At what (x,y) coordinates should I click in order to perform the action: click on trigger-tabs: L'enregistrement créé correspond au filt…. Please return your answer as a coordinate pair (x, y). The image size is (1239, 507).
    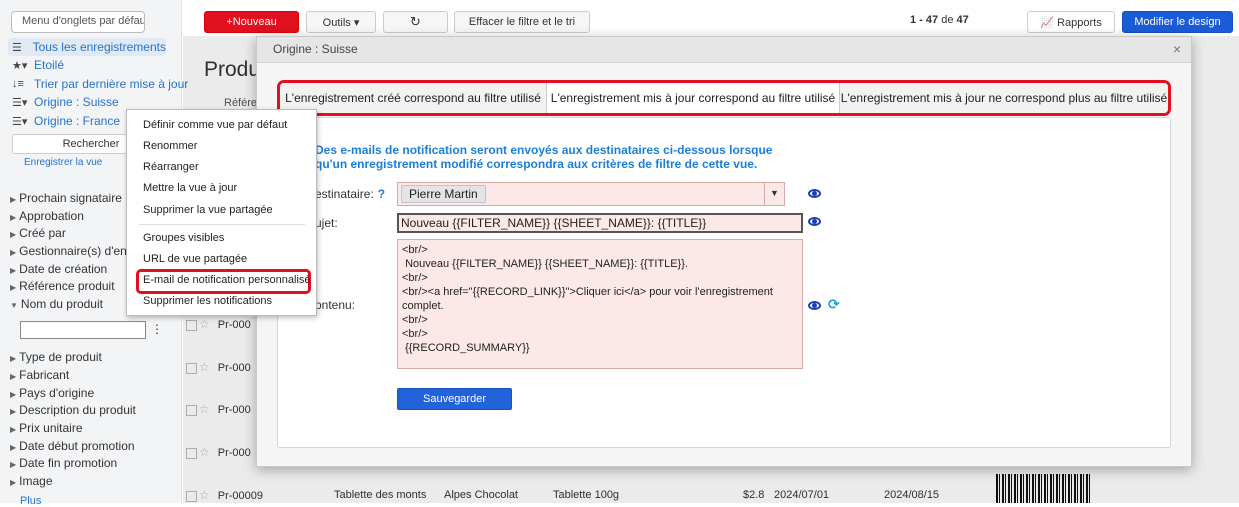
    Looking at the image, I should click on (724, 98).